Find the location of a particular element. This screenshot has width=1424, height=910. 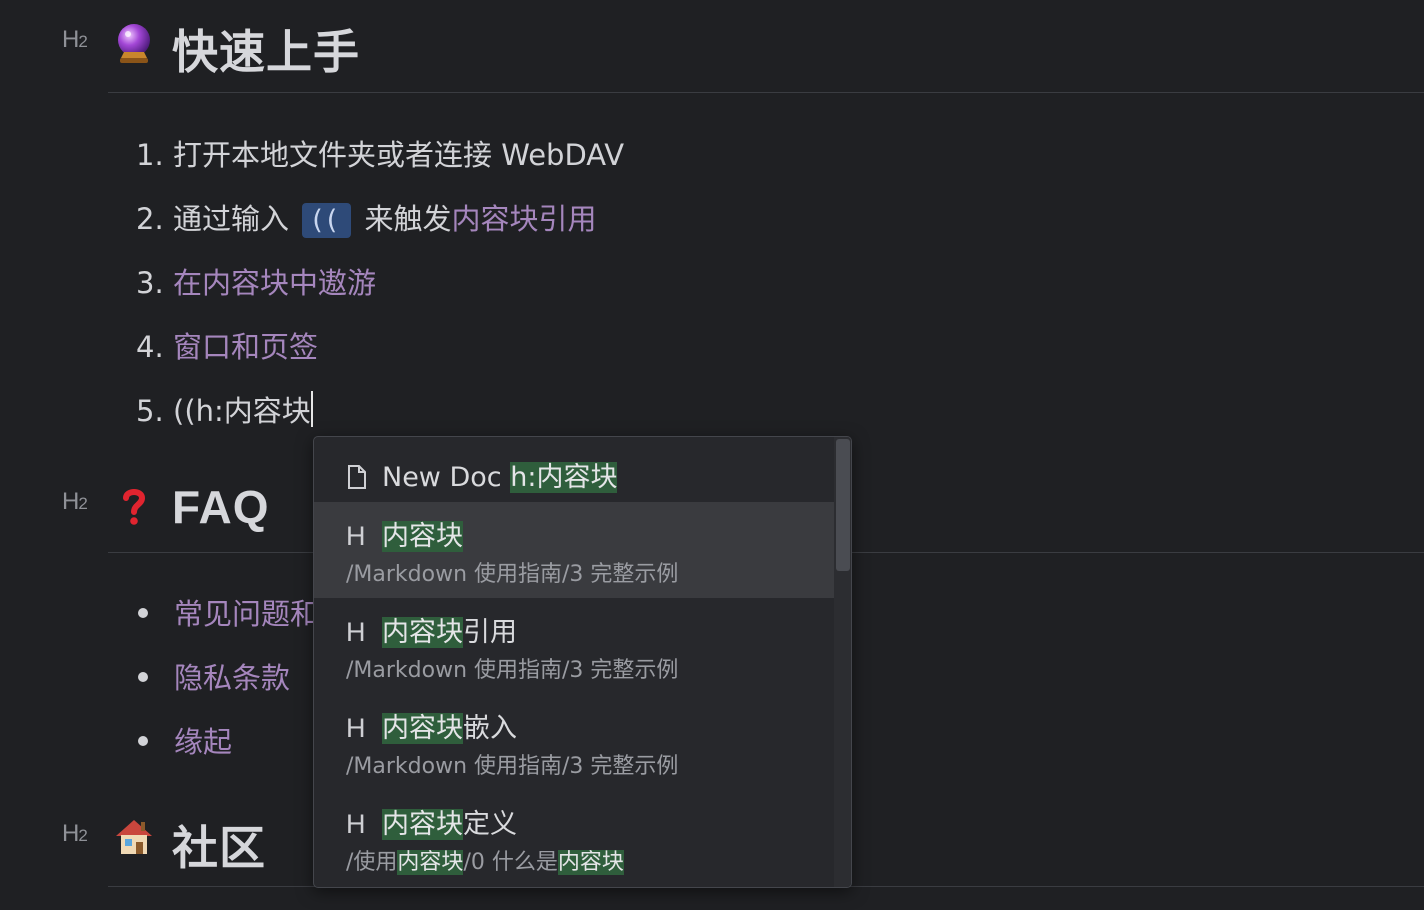

list-item-origin: 缘起 is located at coordinates (184, 740).